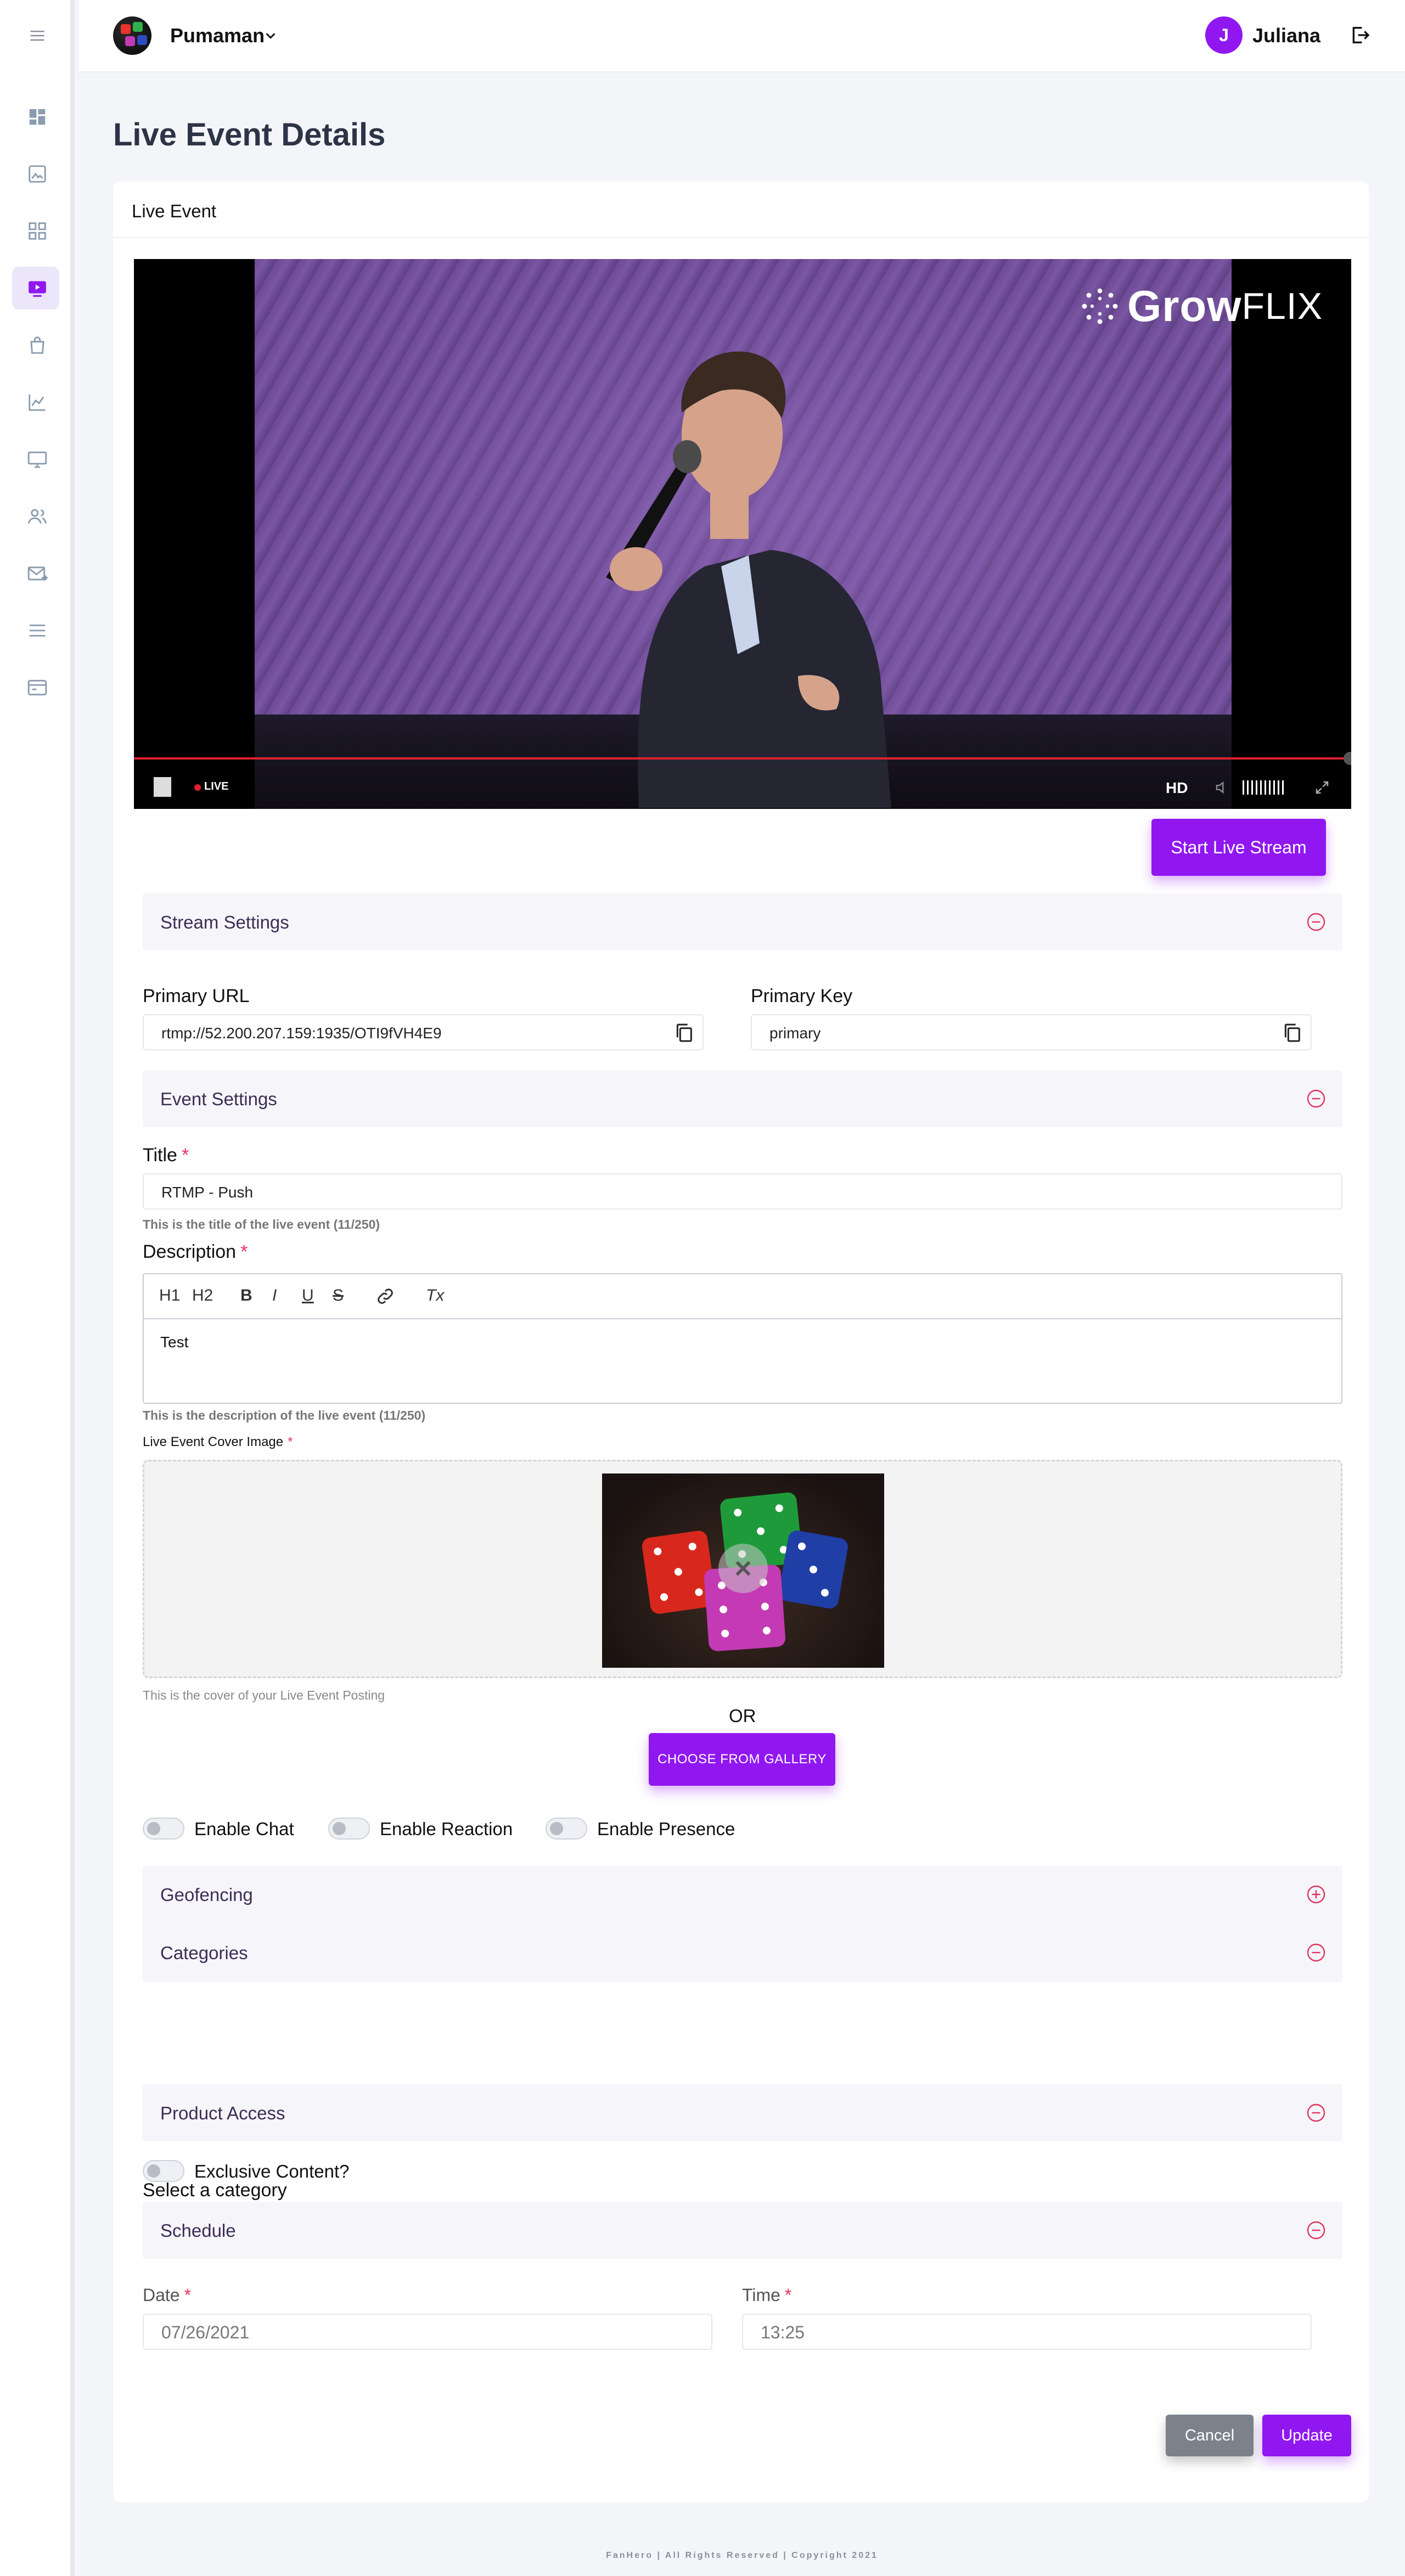 This screenshot has width=1405, height=2576. What do you see at coordinates (37, 231) in the screenshot?
I see `grid-icon` at bounding box center [37, 231].